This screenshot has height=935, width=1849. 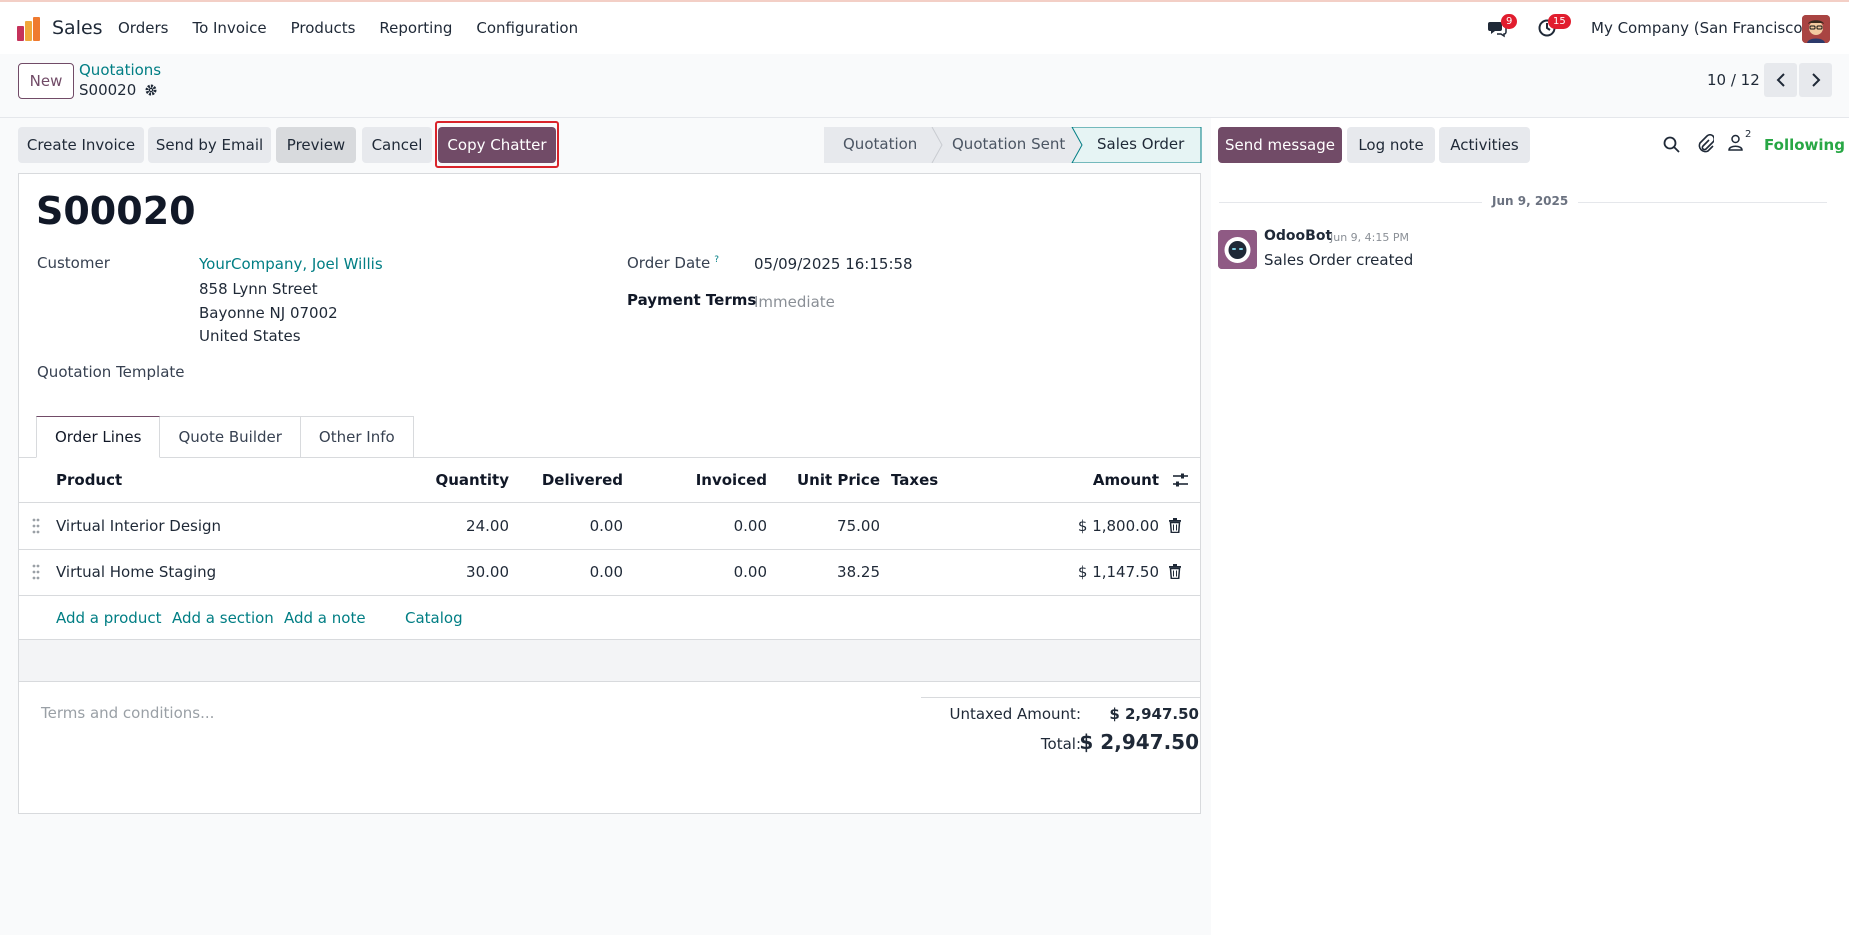 I want to click on line-amount: $ 1,800.00, so click(x=1118, y=526).